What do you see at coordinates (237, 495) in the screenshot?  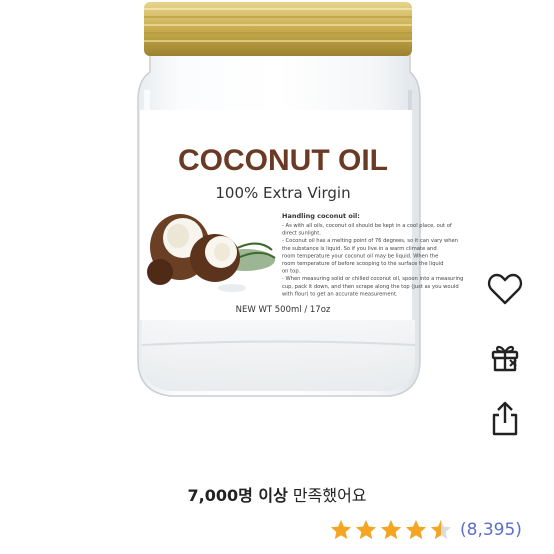 I see `satisfaction-count: 7,000명 이상` at bounding box center [237, 495].